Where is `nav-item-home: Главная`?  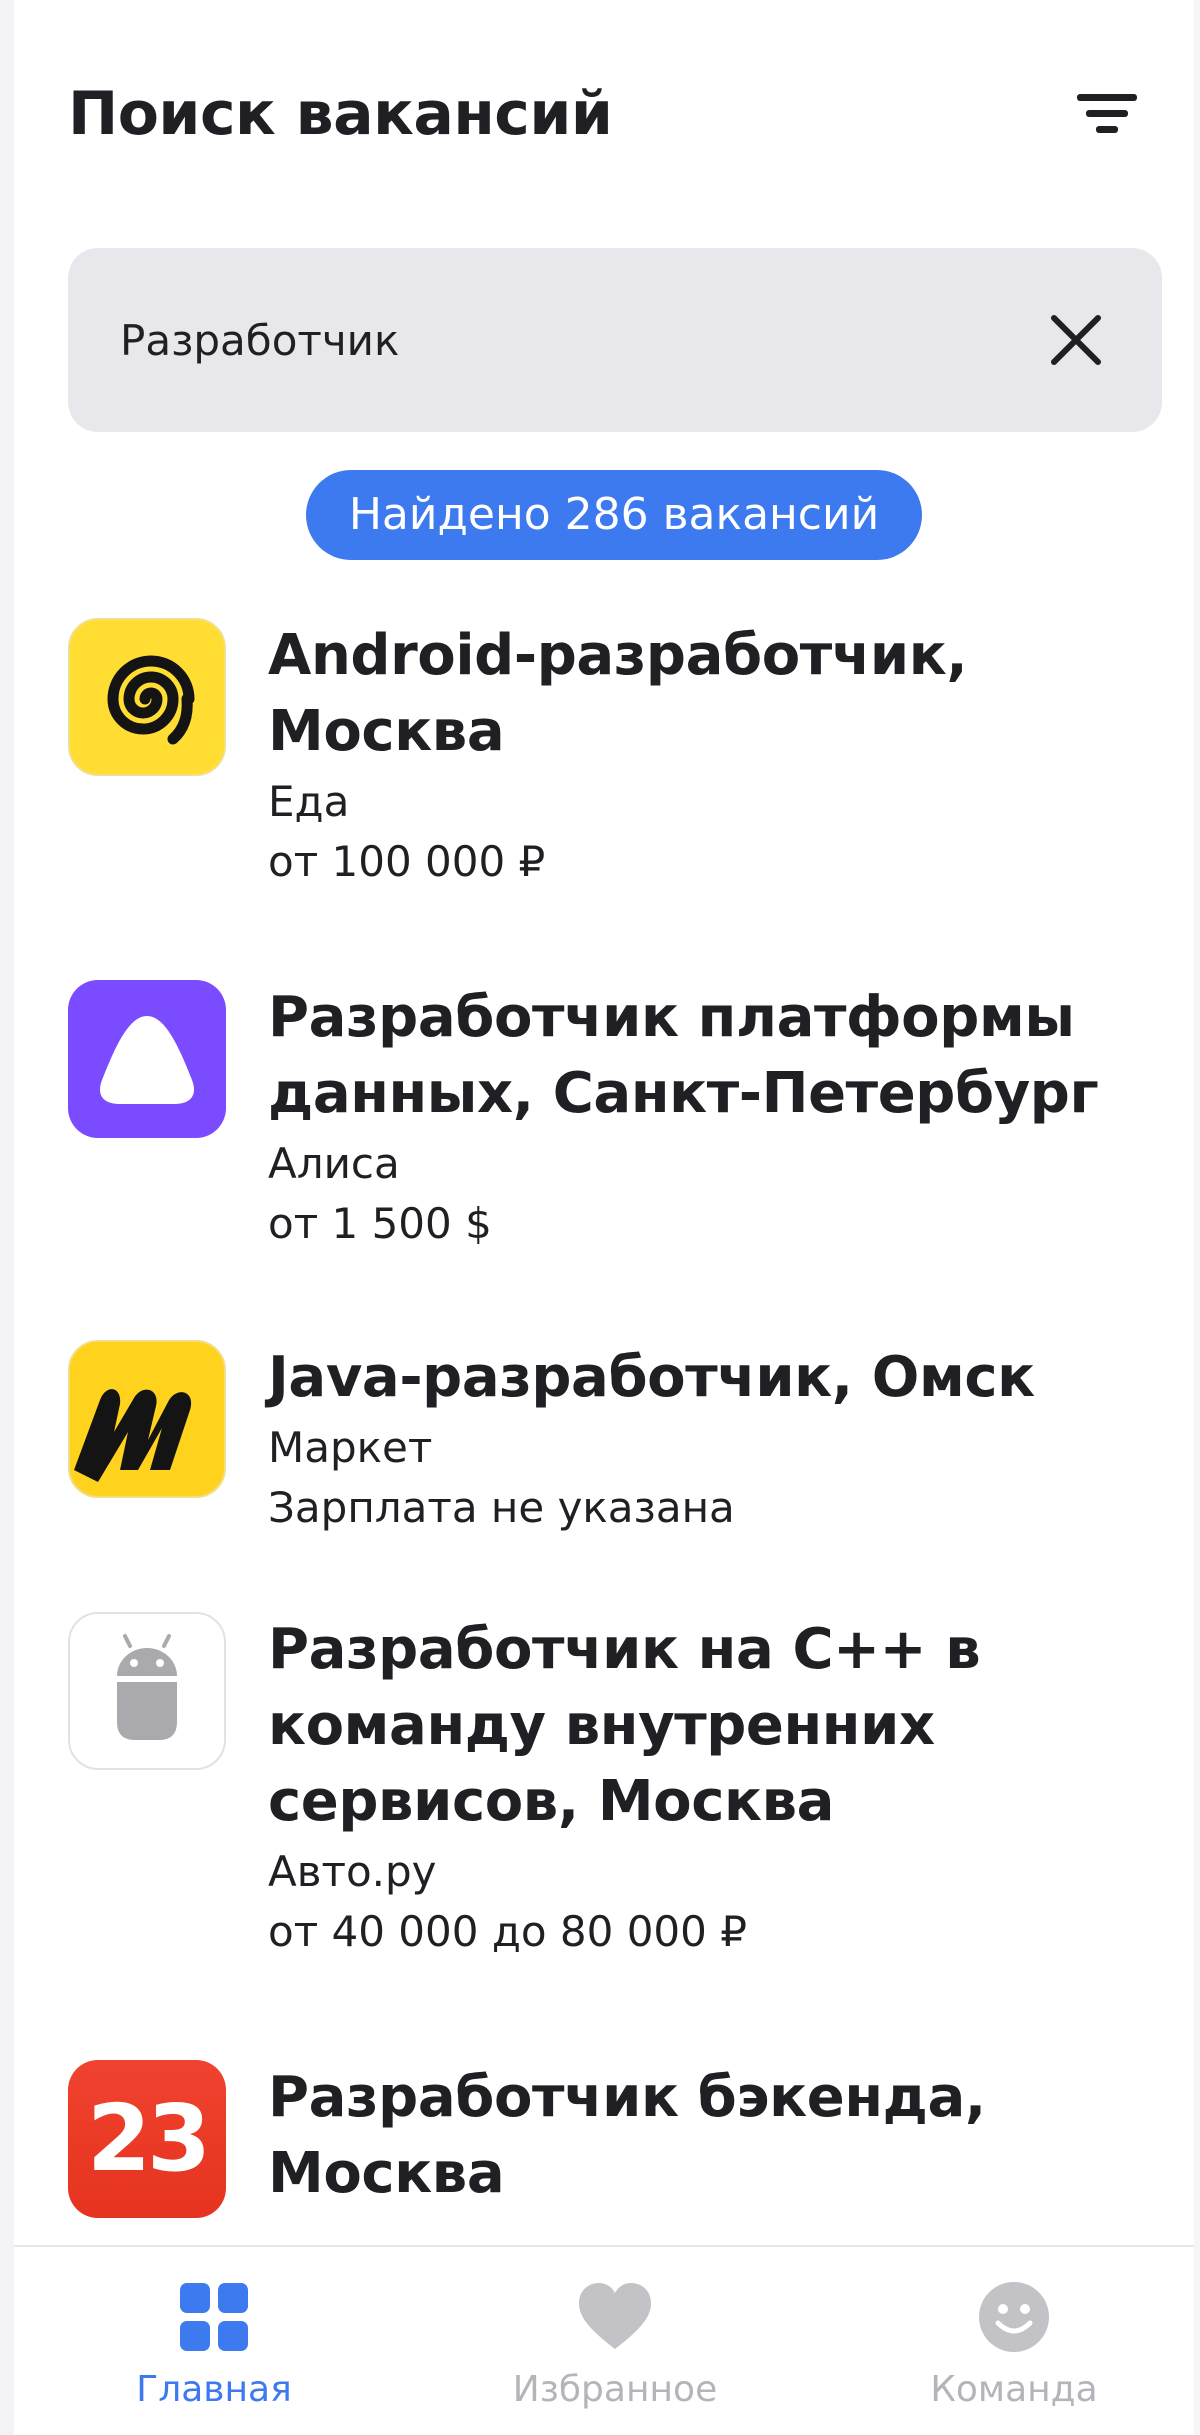
nav-item-home: Главная is located at coordinates (214, 2347).